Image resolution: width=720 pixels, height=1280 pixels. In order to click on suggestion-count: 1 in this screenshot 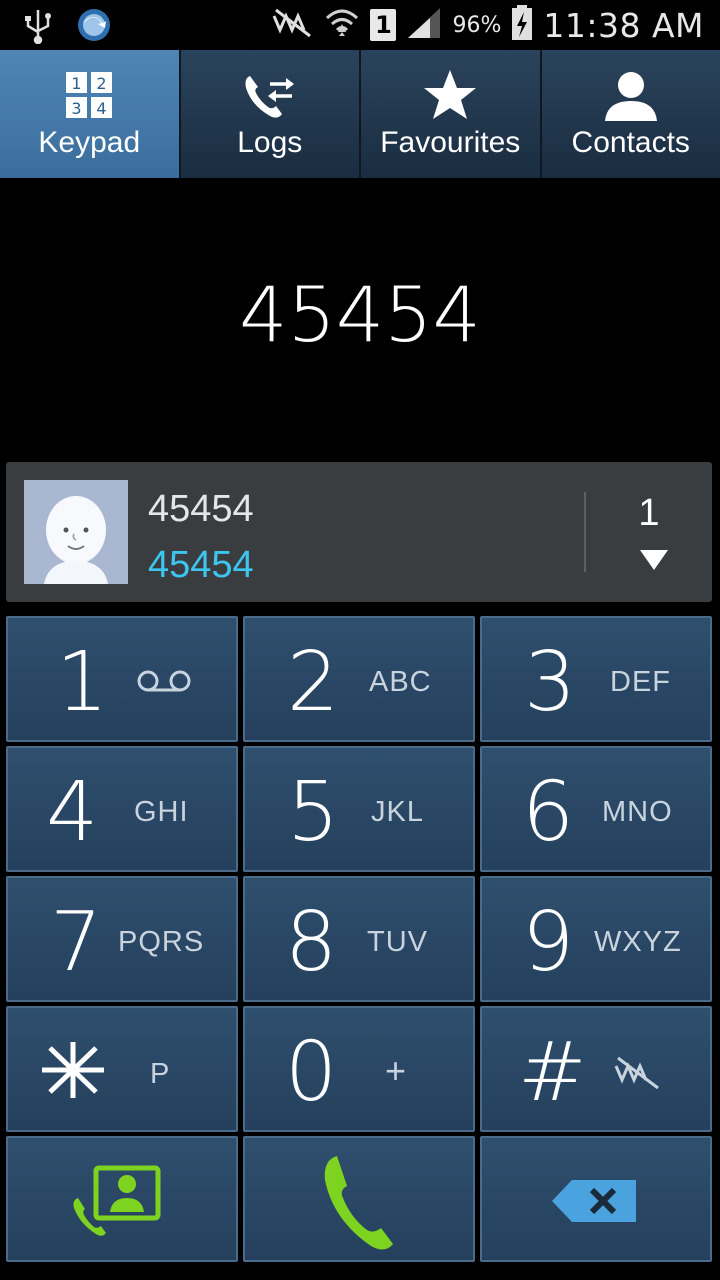, I will do `click(649, 513)`.